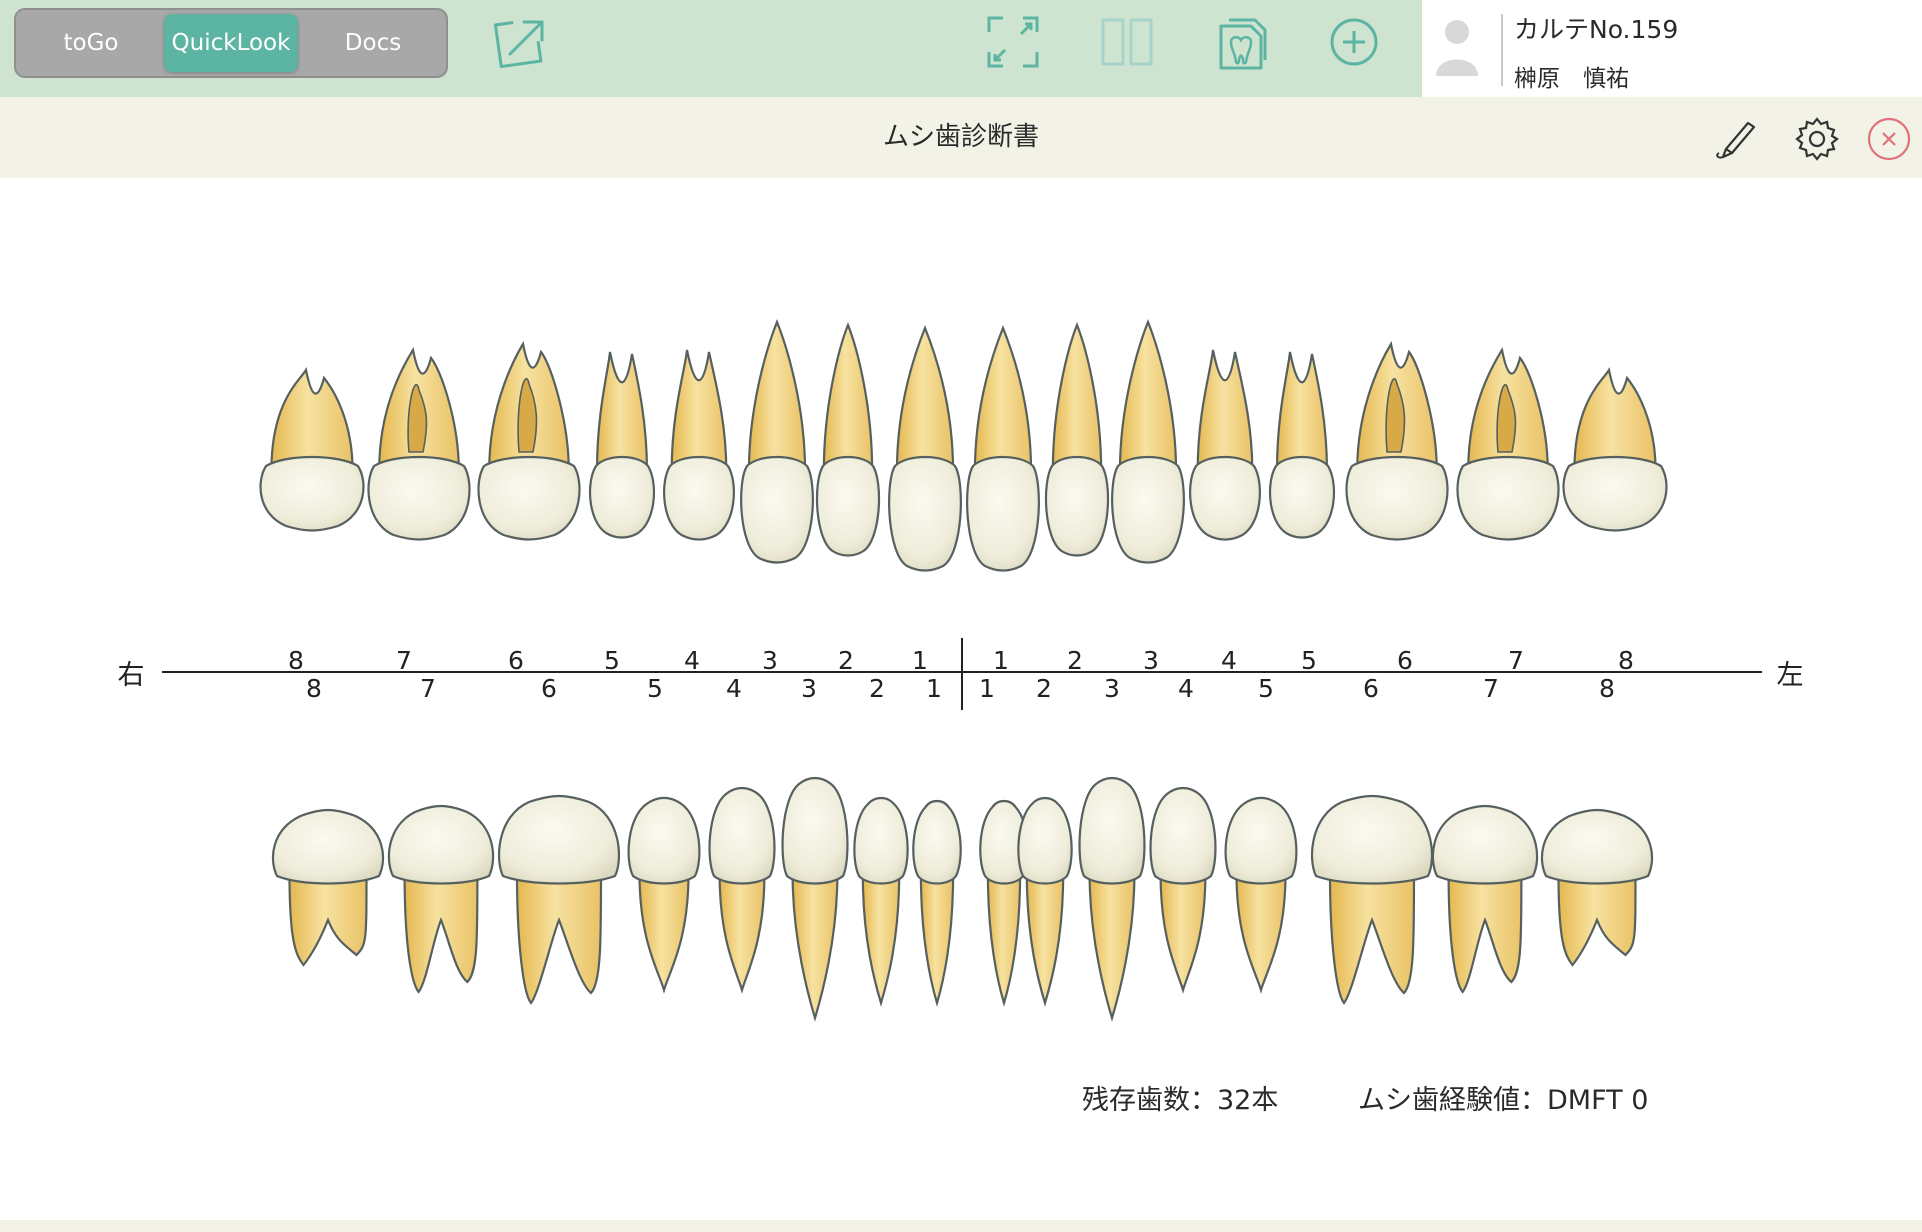  What do you see at coordinates (518, 42) in the screenshot?
I see `external-edit-icon` at bounding box center [518, 42].